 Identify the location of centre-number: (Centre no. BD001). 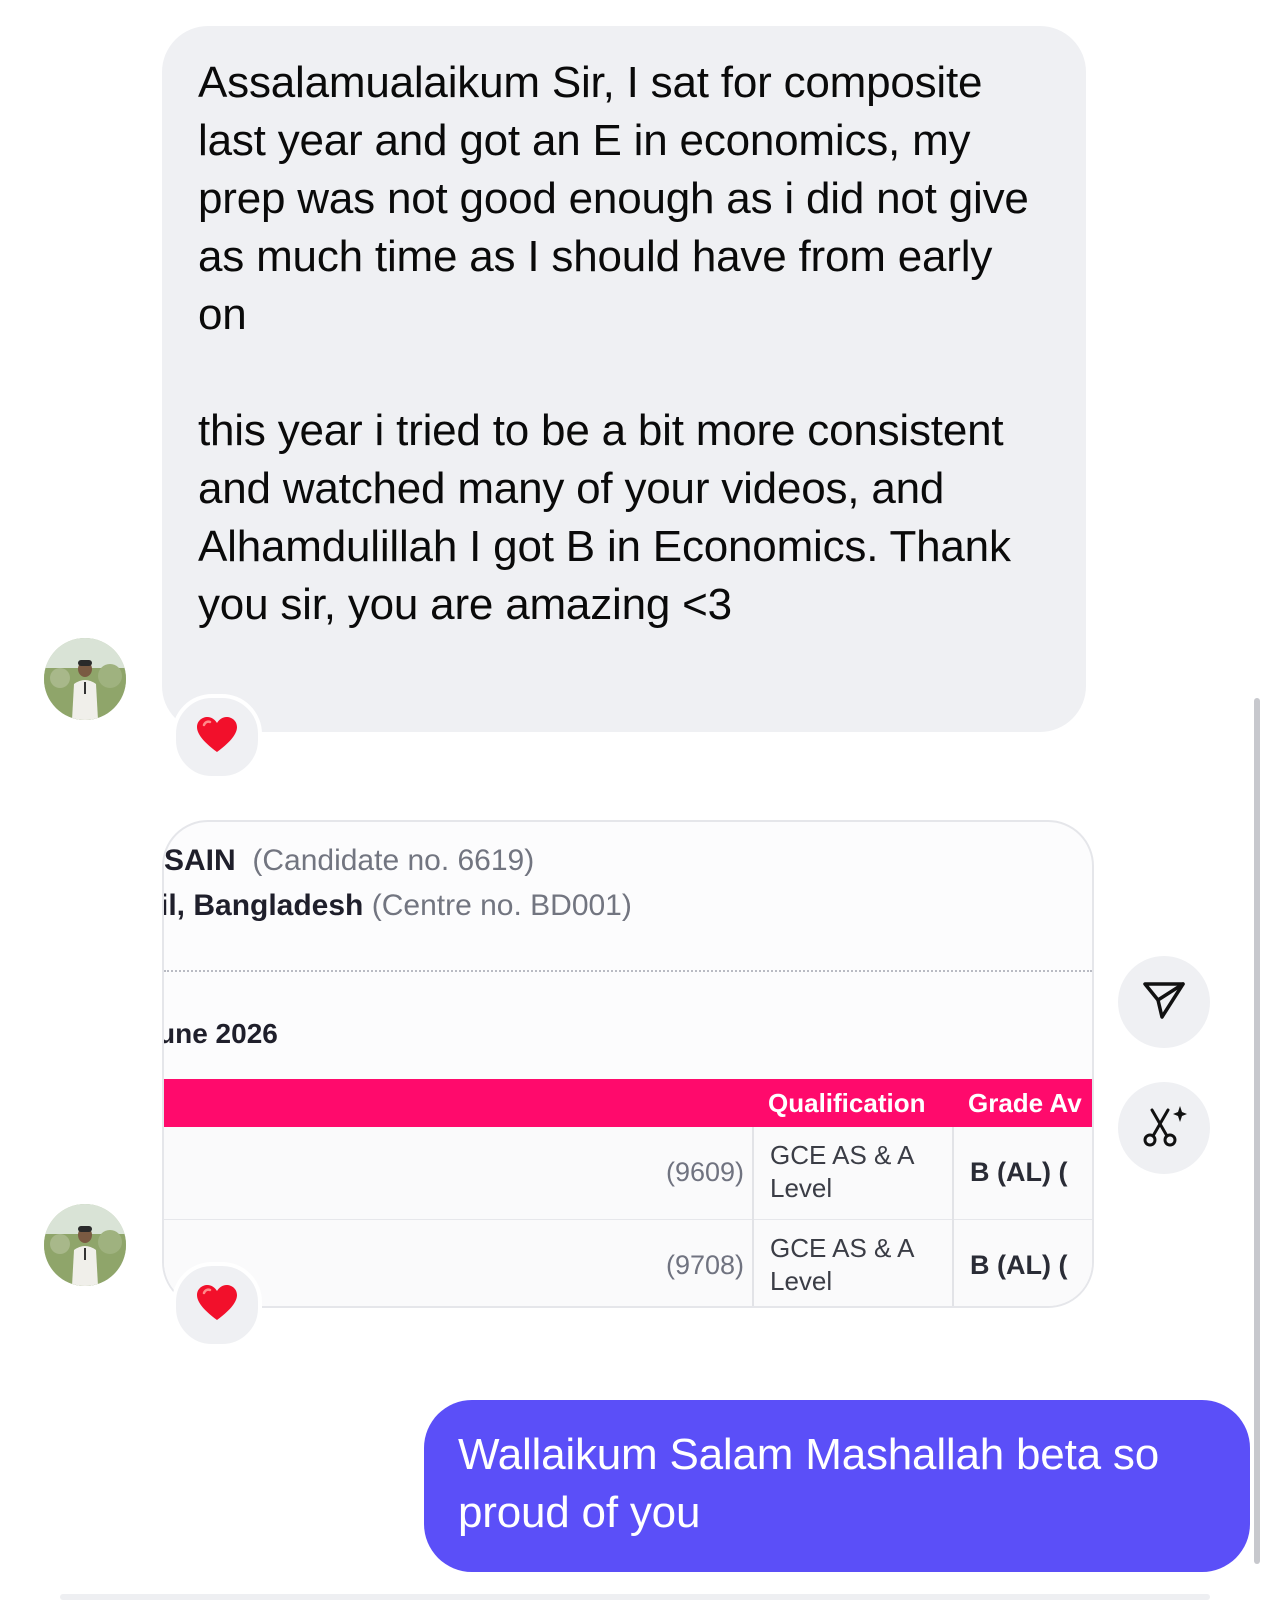
(501, 905).